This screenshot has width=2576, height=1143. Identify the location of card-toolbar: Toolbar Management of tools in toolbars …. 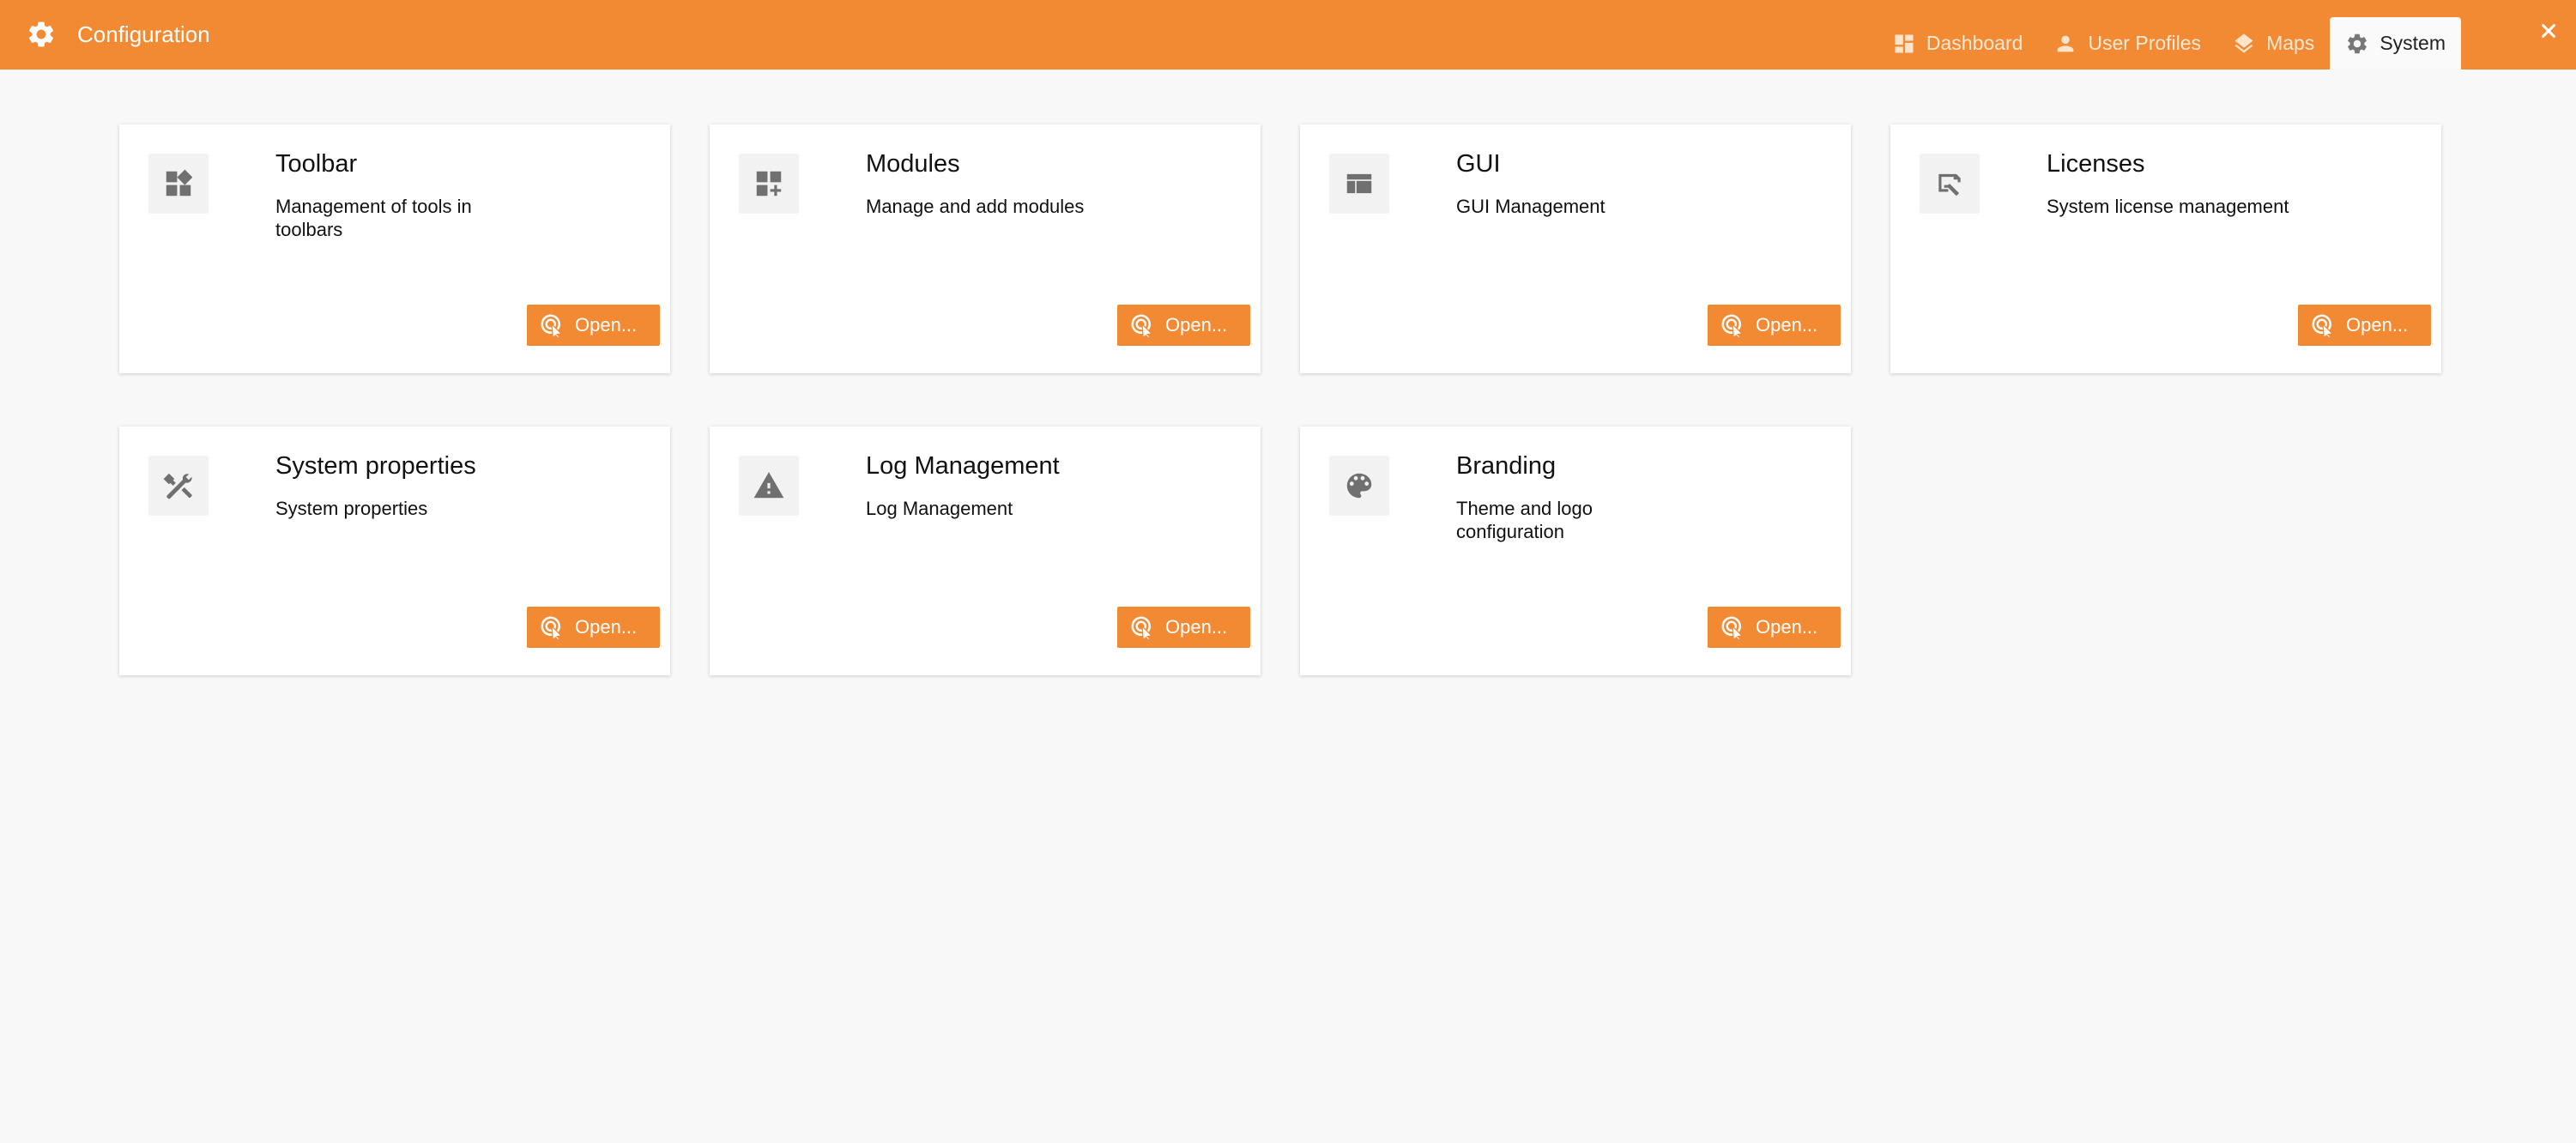
(394, 248).